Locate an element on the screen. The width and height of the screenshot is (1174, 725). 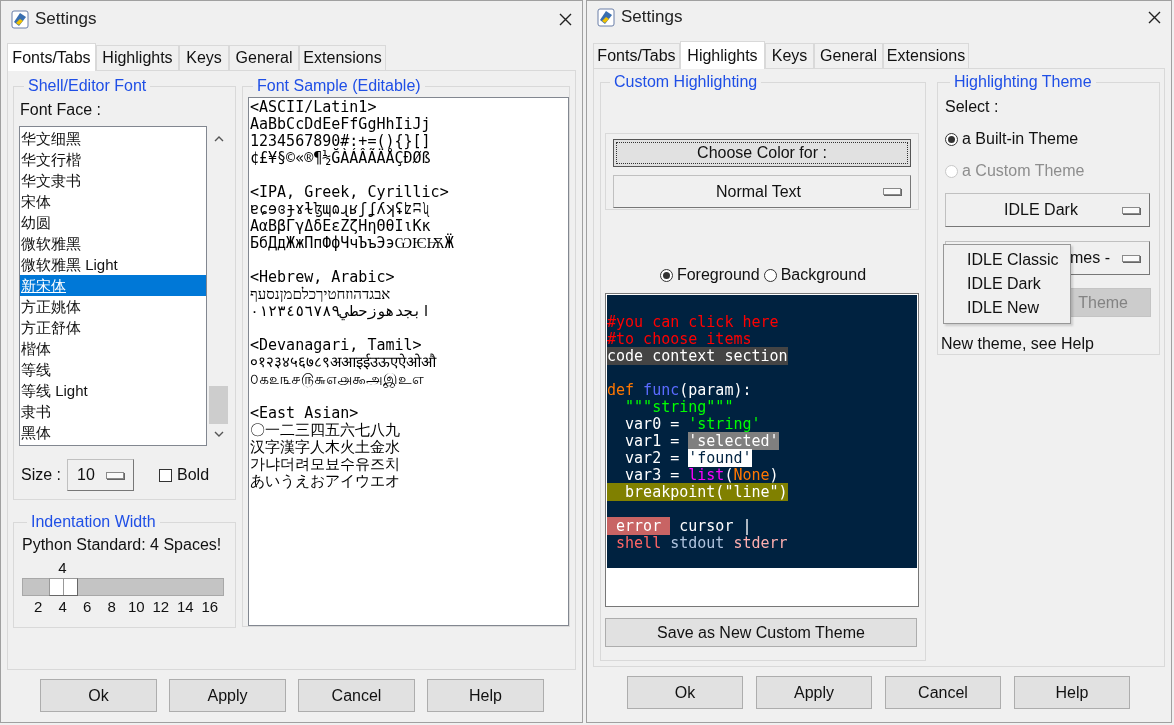
sample-text: ०१२३४५६७८९अआइईउऊएऐओऔ is located at coordinates (344, 362).